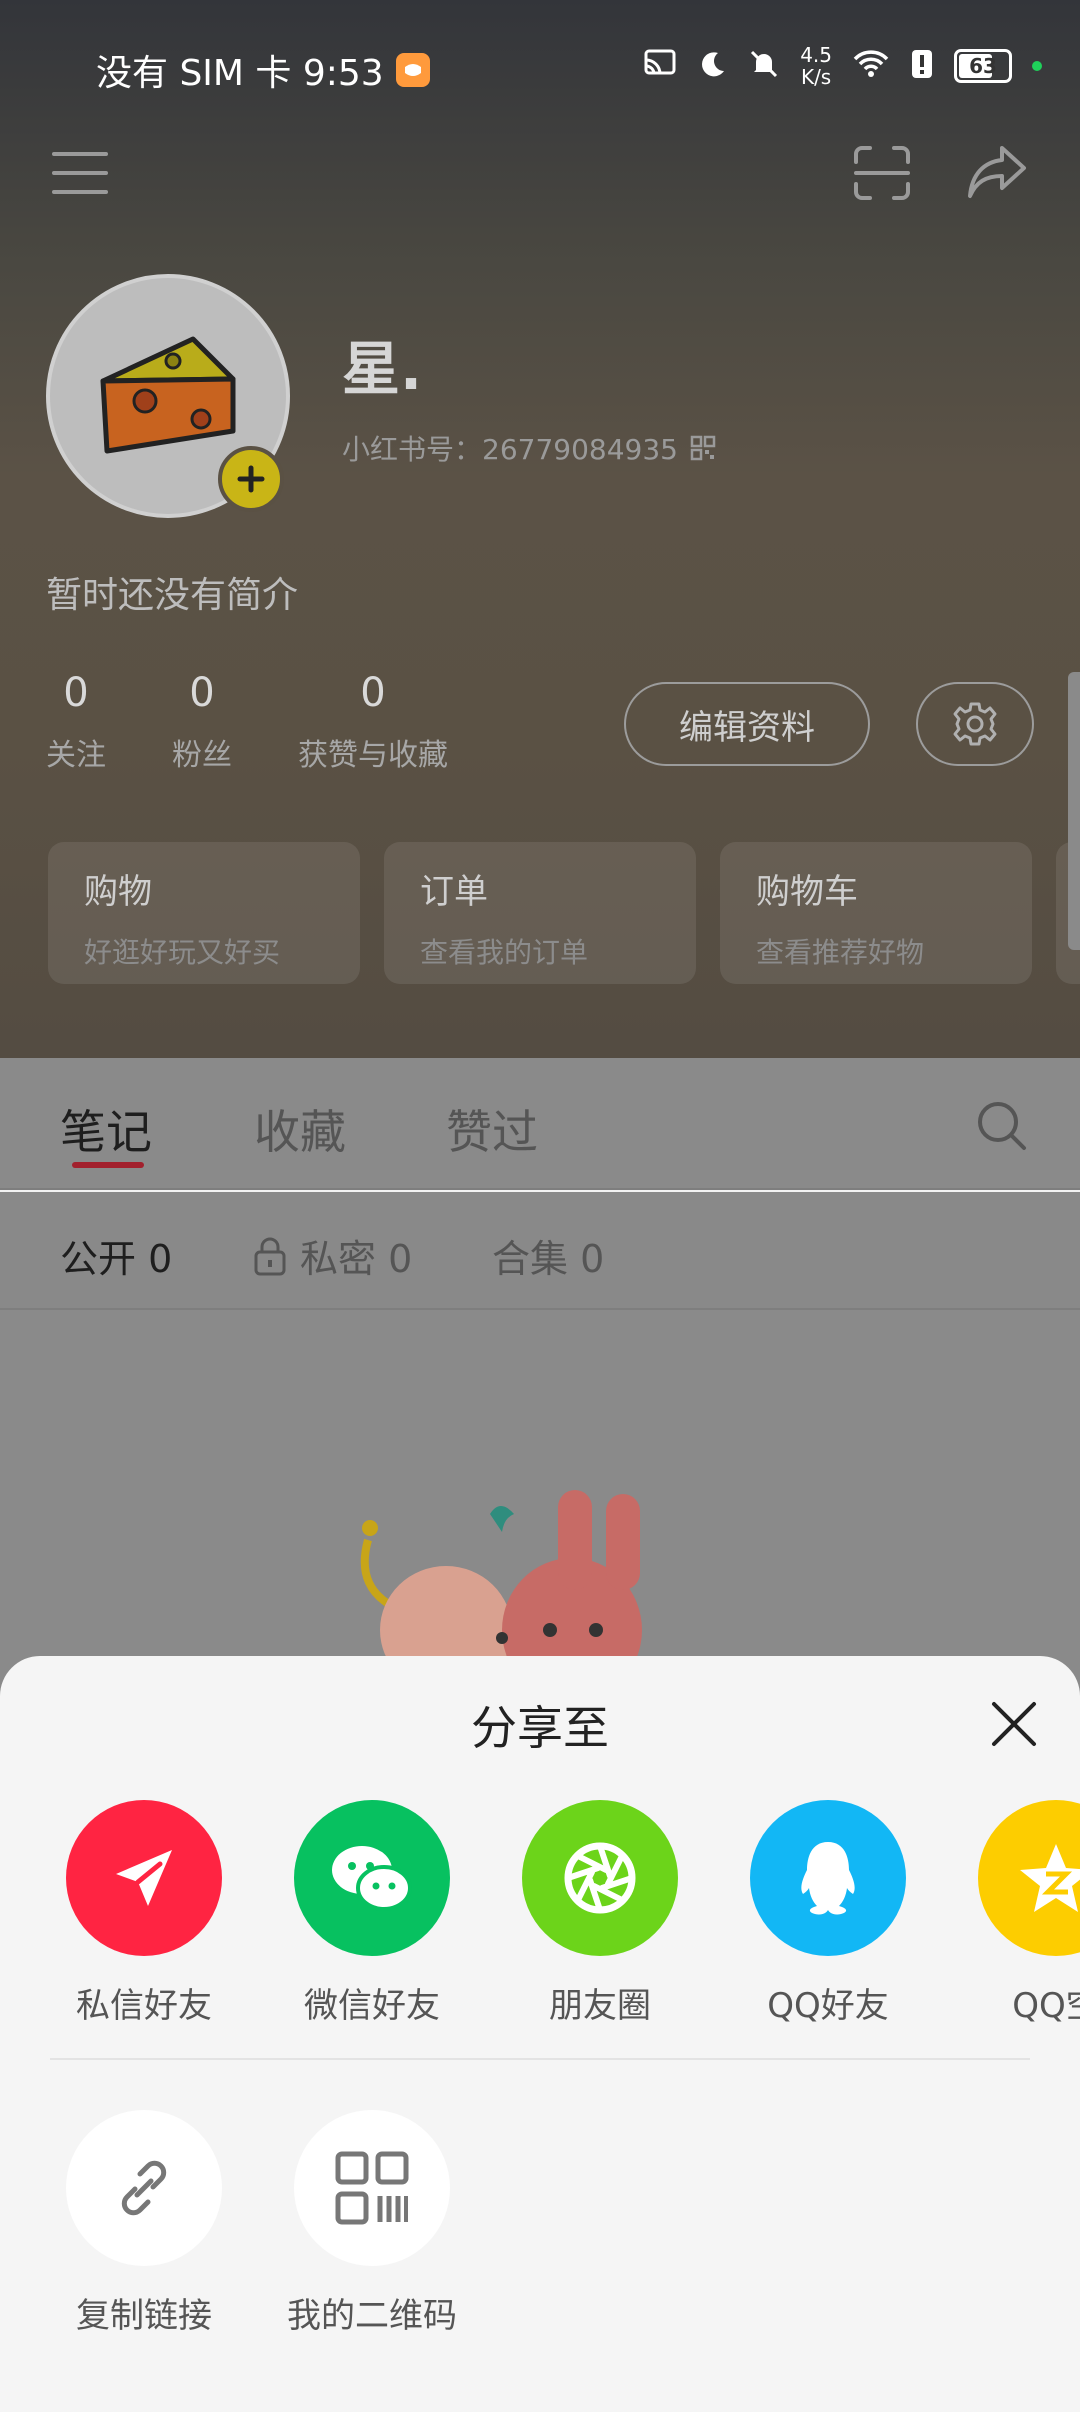 This screenshot has height=2412, width=1080. I want to click on tool-label: 我的二维码, so click(372, 2316).